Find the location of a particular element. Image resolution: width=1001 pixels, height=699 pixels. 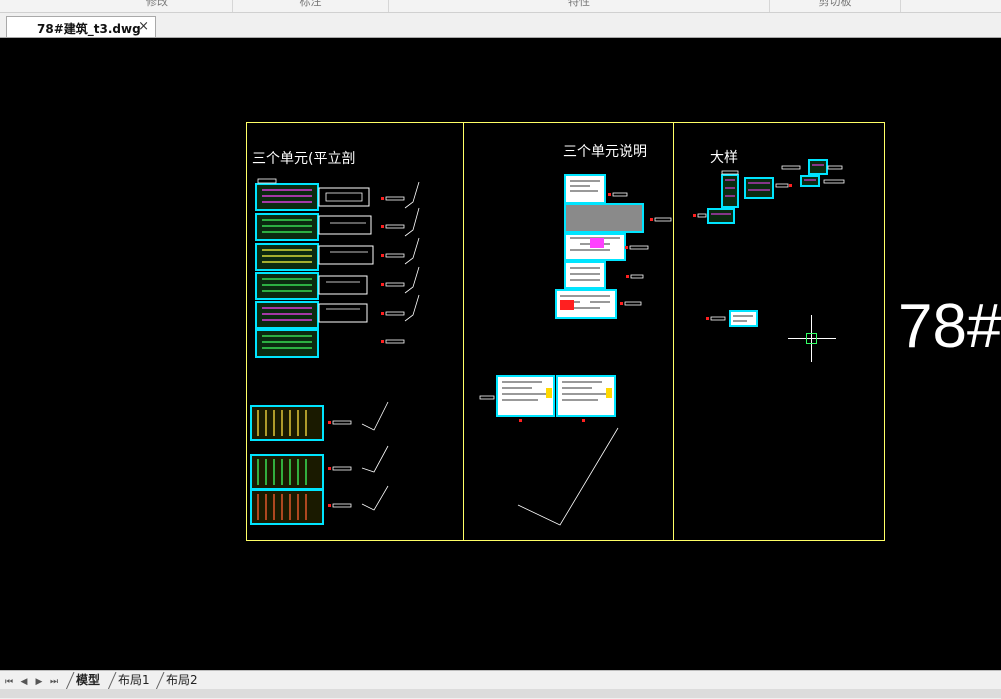

detail-sheets-group is located at coordinates (769, 243).